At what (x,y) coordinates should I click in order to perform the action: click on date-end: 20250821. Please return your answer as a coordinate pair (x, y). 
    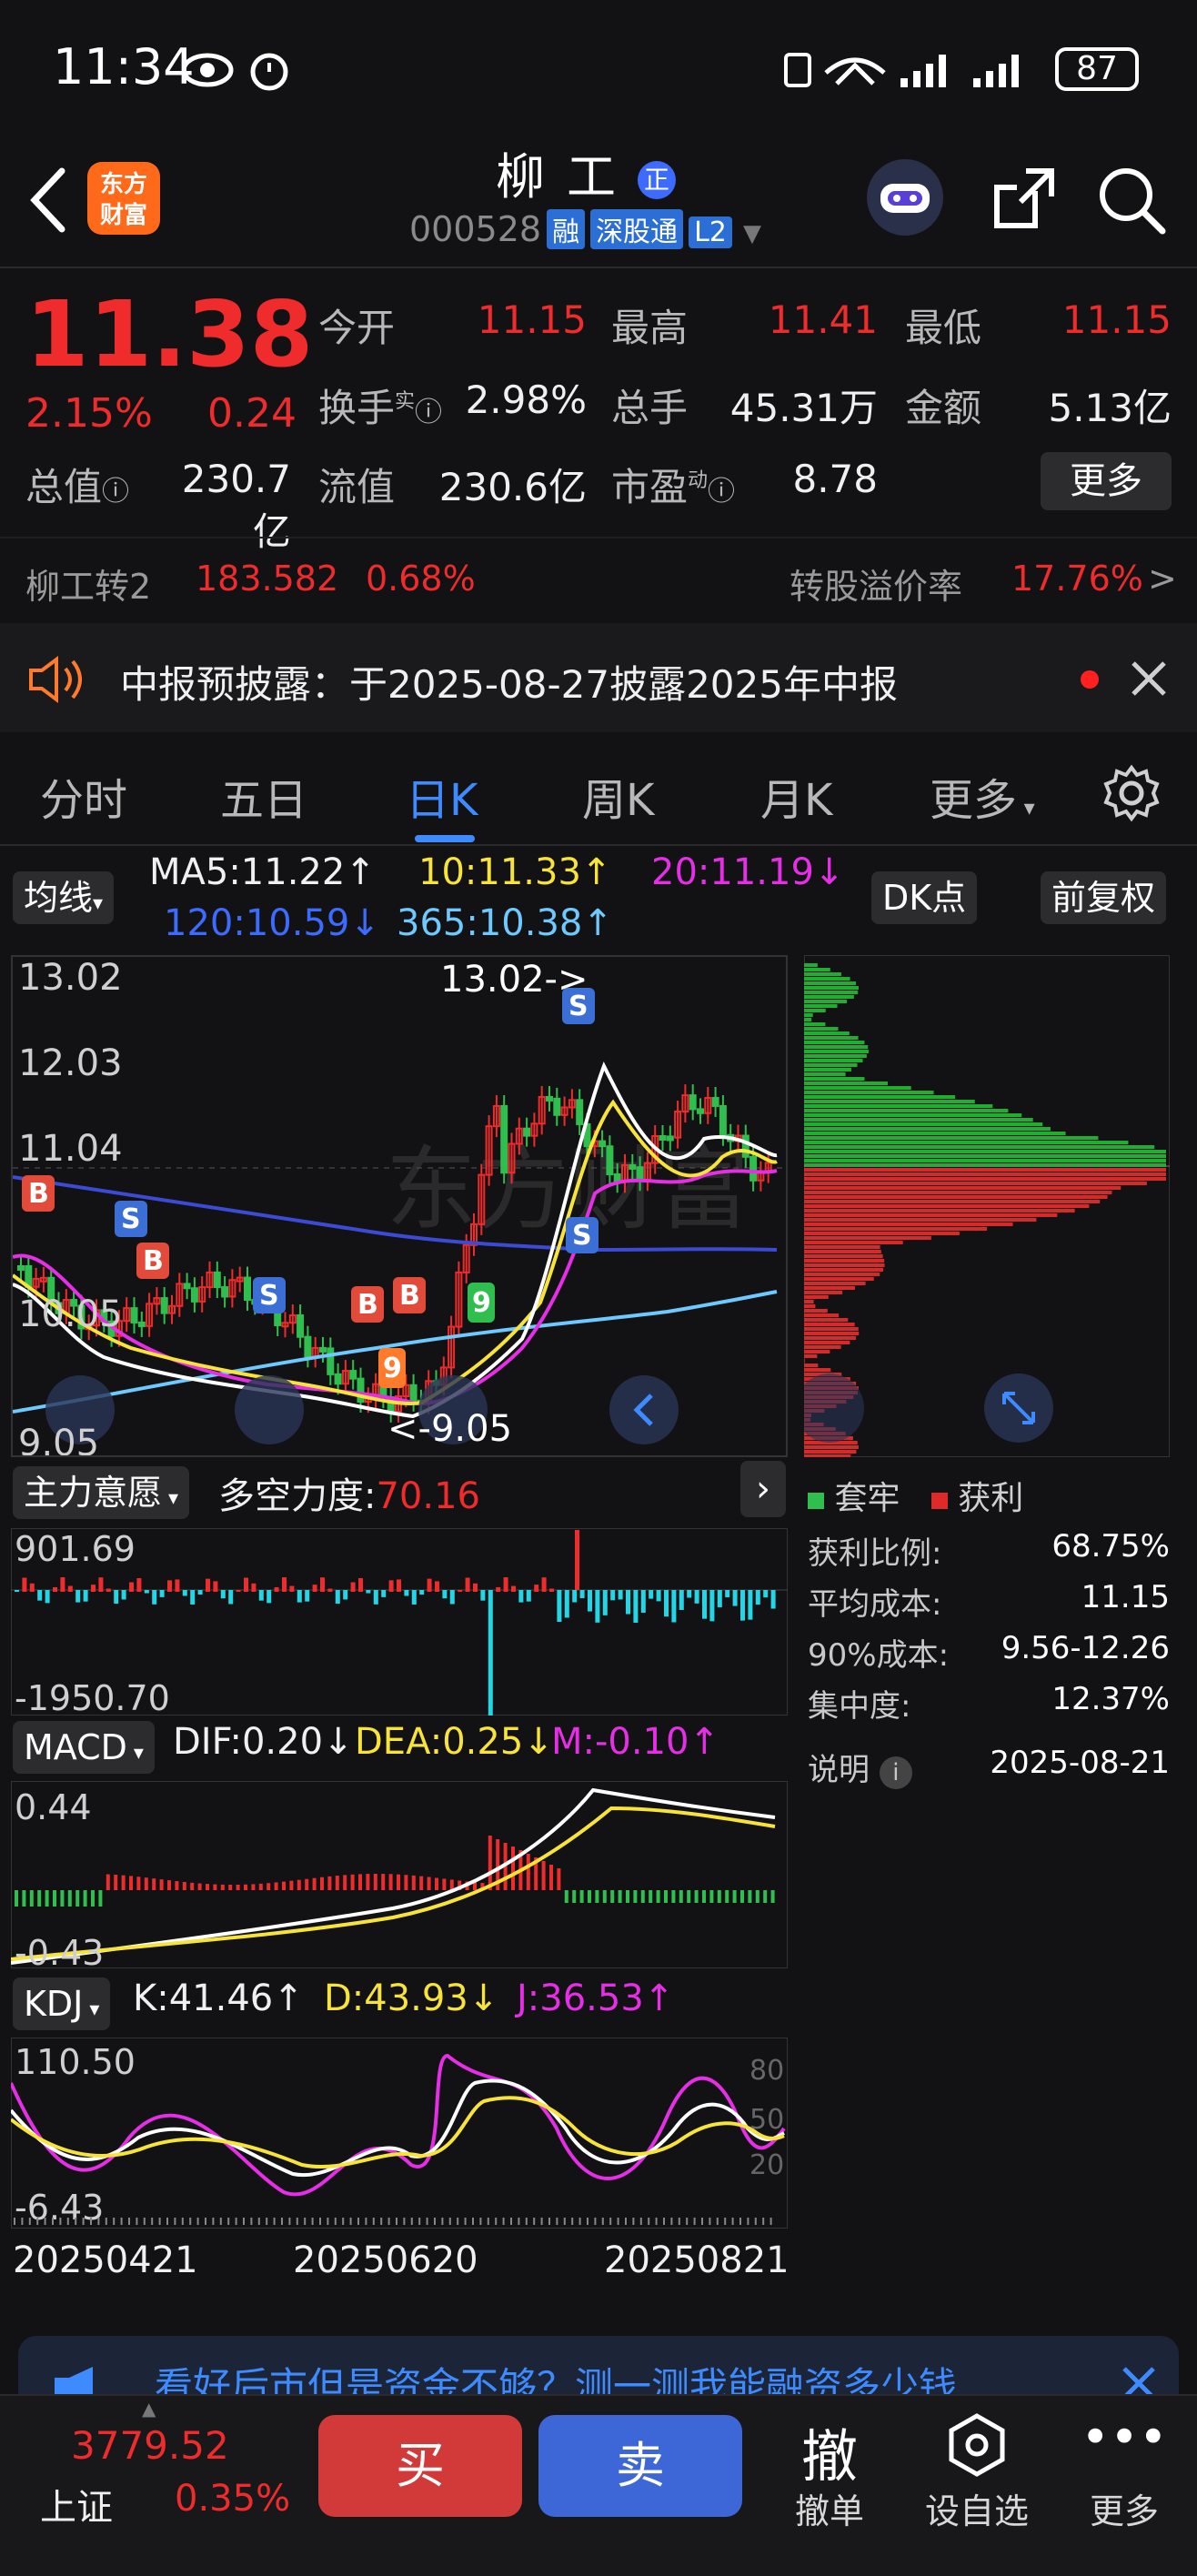
    Looking at the image, I should click on (697, 2260).